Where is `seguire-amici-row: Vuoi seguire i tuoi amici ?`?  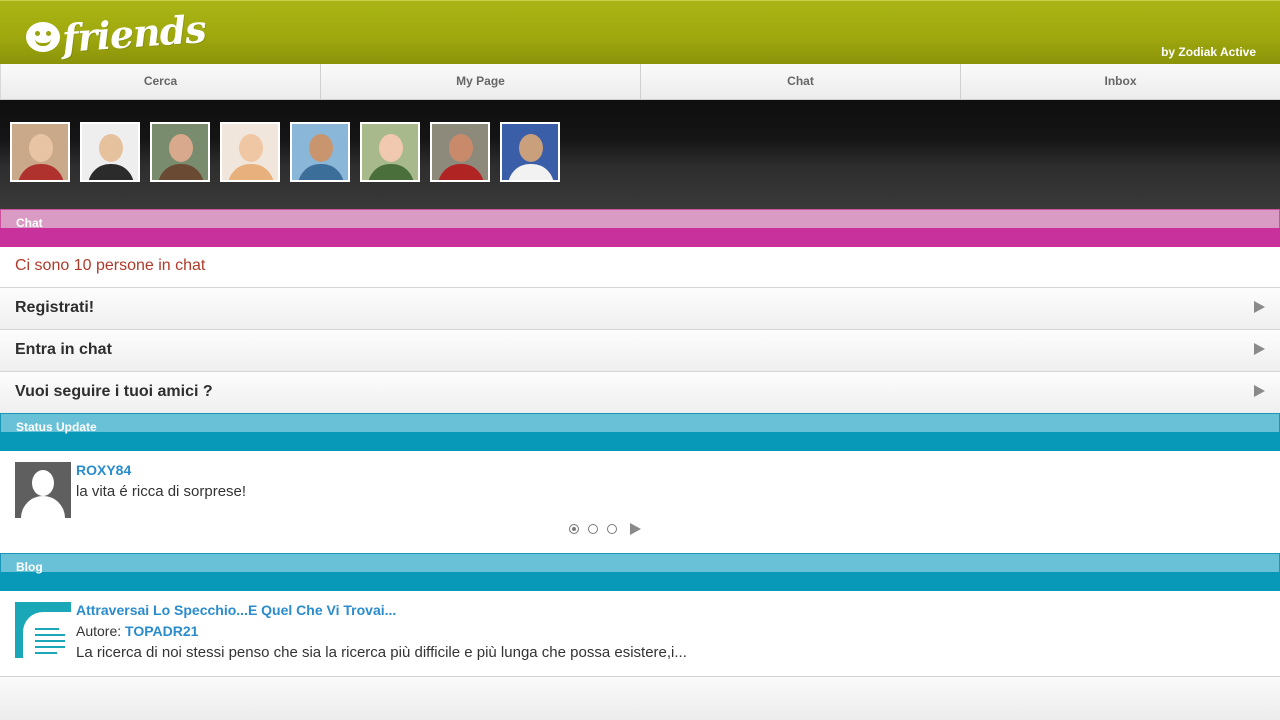 seguire-amici-row: Vuoi seguire i tuoi amici ? is located at coordinates (640, 392).